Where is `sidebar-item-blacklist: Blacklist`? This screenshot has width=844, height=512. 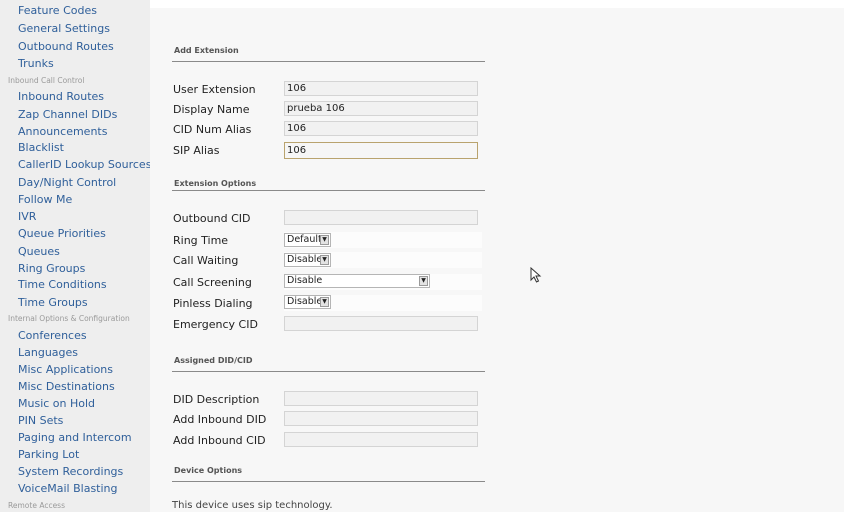 sidebar-item-blacklist: Blacklist is located at coordinates (41, 147).